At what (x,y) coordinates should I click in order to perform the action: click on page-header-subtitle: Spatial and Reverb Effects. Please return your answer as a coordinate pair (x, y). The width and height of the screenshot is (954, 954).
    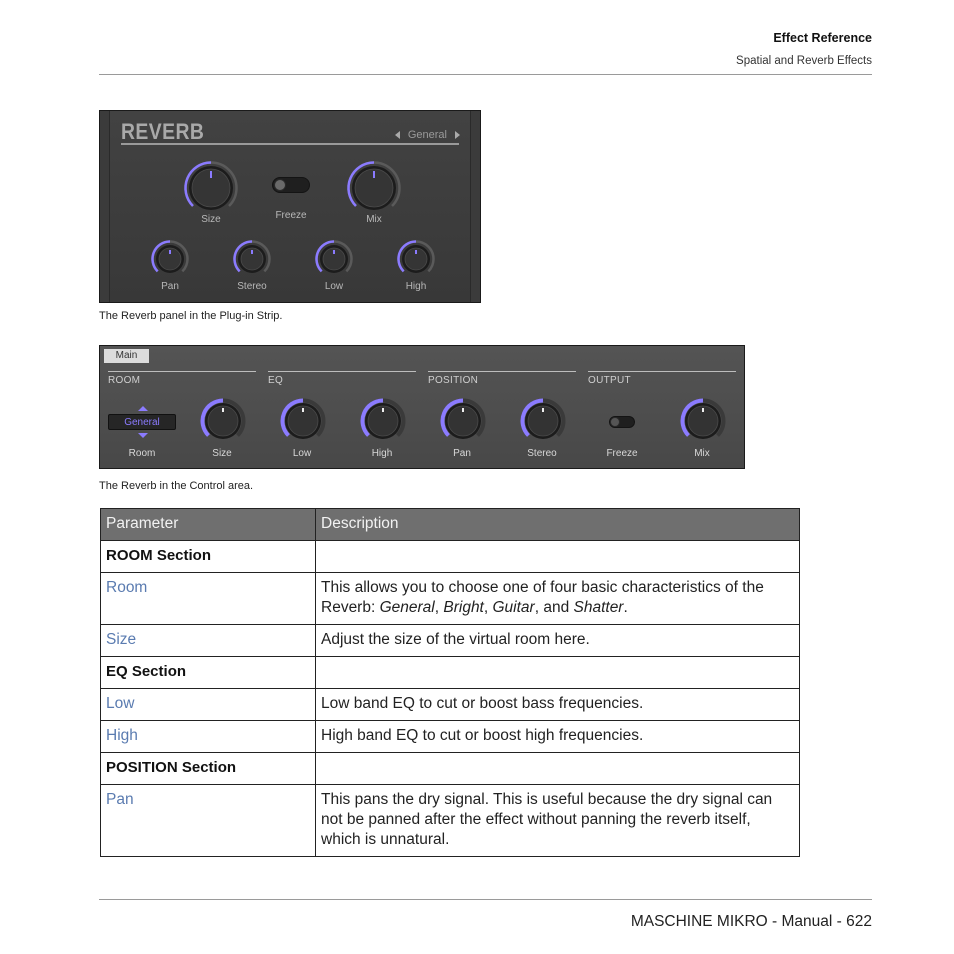
    Looking at the image, I should click on (804, 61).